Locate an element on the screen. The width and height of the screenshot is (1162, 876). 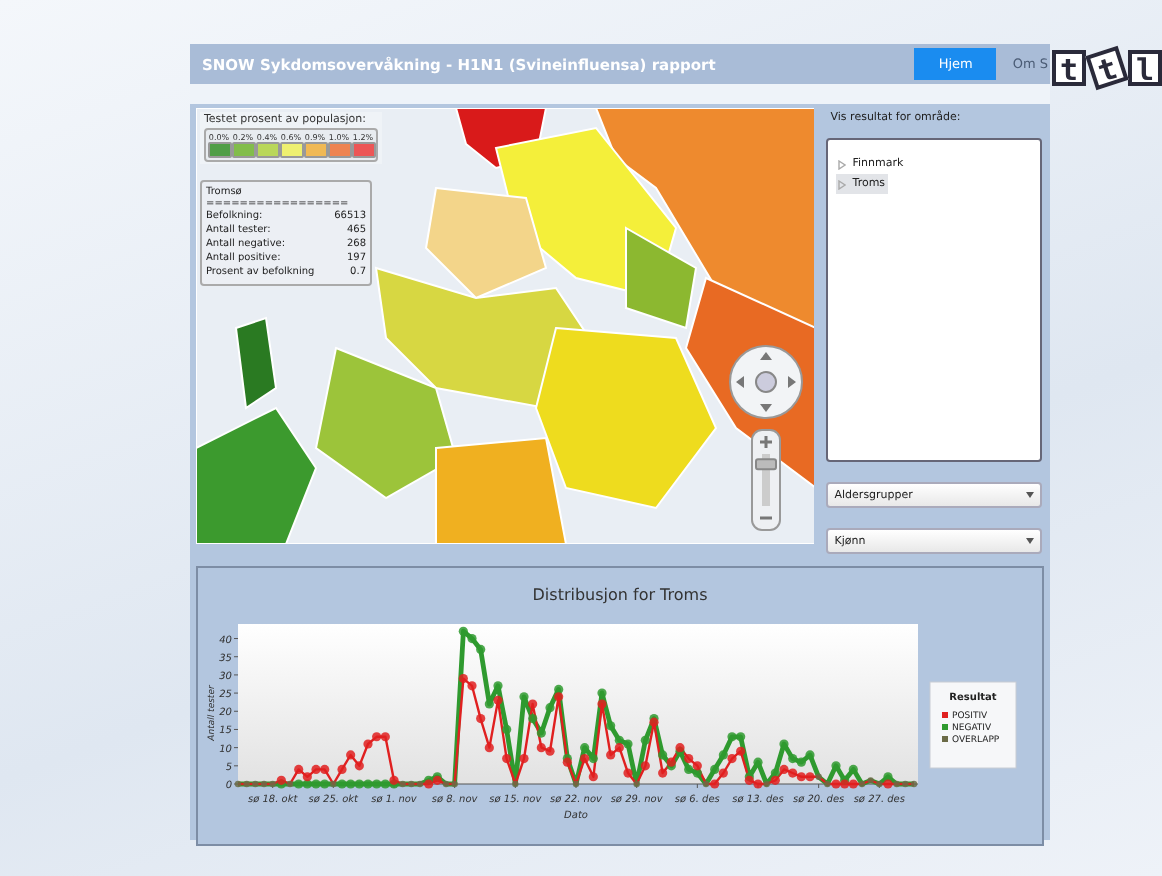
chart-title: Distribusjon for Troms is located at coordinates (620, 595).